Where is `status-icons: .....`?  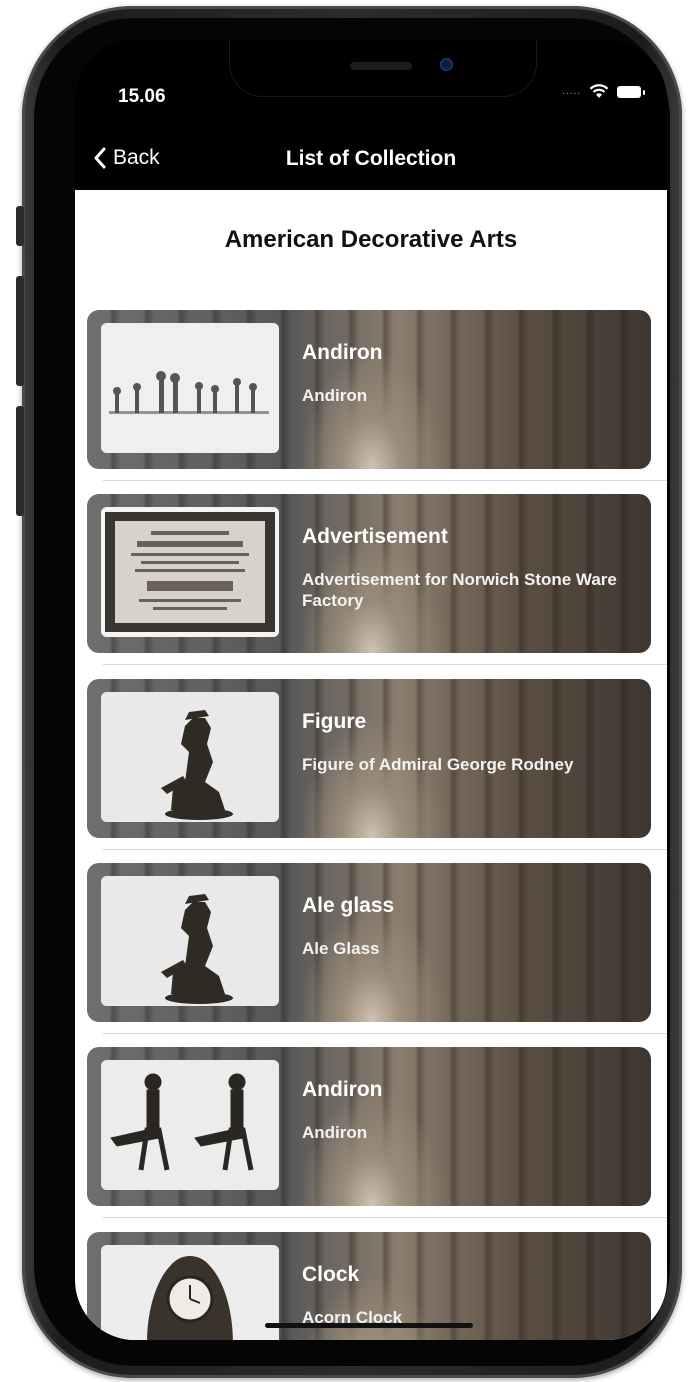
status-icons: ..... is located at coordinates (603, 91).